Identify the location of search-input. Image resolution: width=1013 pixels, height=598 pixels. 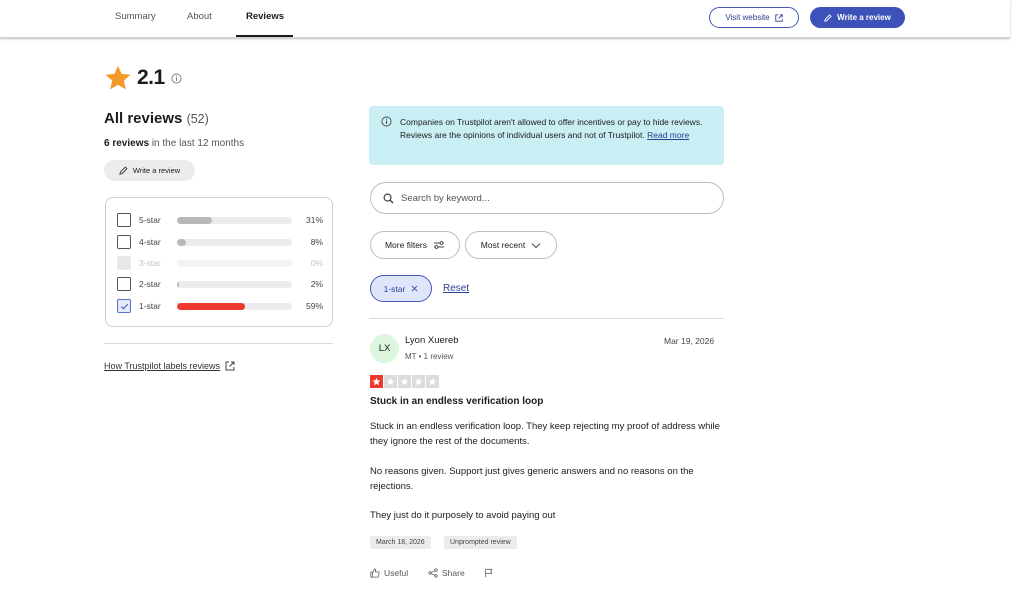
(551, 198).